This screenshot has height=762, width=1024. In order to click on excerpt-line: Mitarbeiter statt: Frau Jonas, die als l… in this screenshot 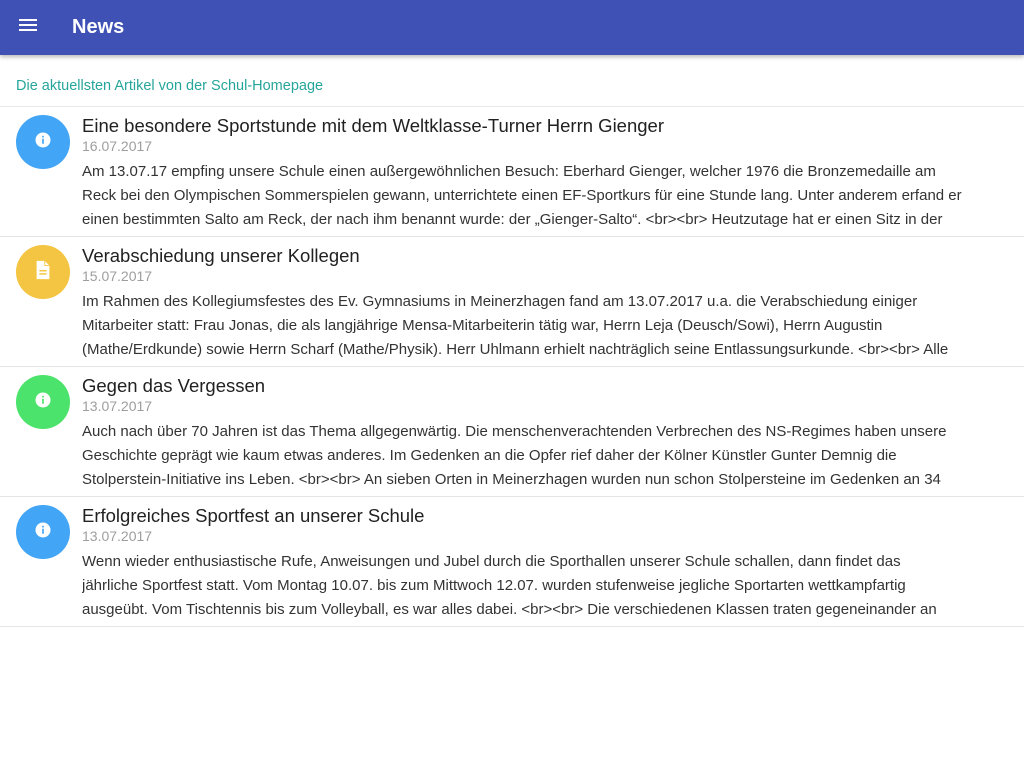, I will do `click(482, 325)`.